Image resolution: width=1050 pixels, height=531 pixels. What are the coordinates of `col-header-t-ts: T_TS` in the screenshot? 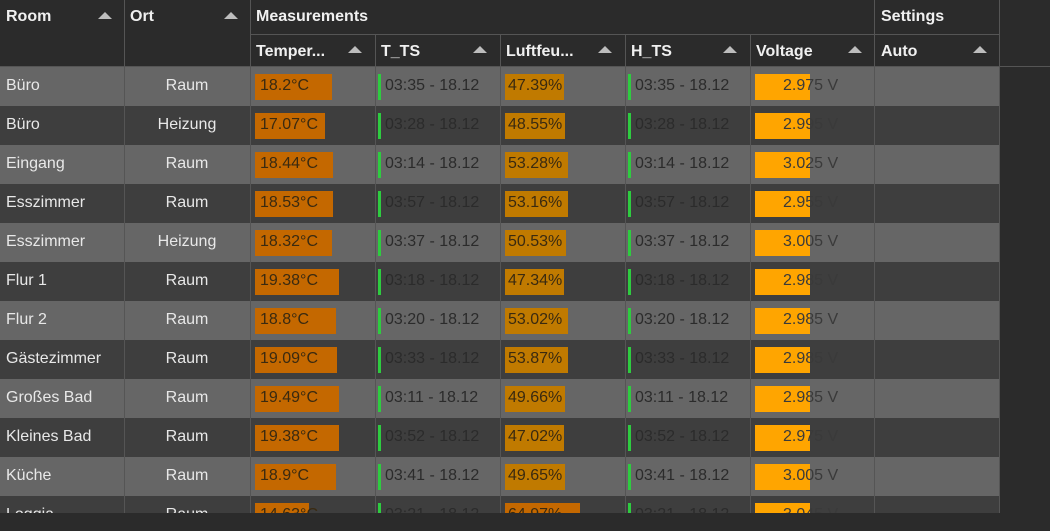 It's located at (437, 50).